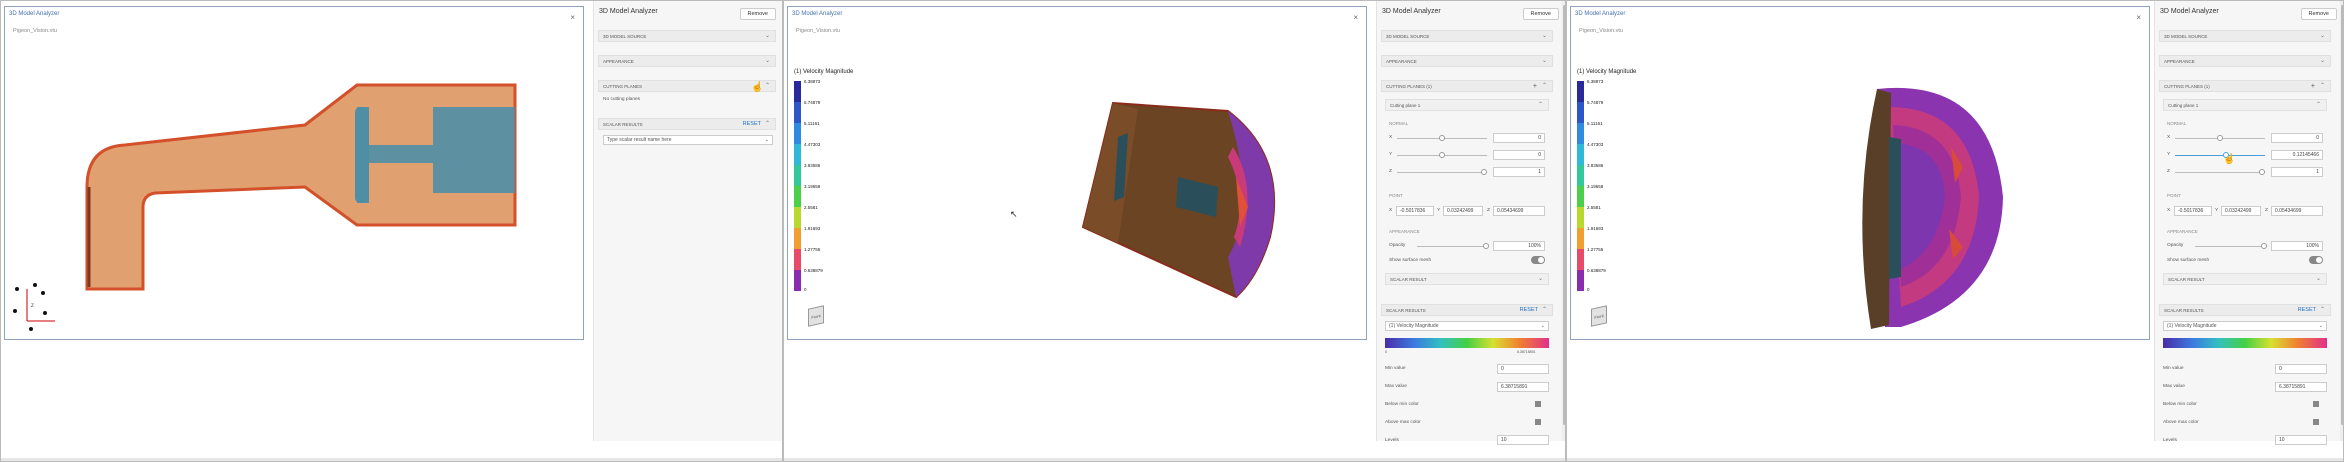 Image resolution: width=2344 pixels, height=462 pixels. I want to click on axis-label-y: Y, so click(1439, 210).